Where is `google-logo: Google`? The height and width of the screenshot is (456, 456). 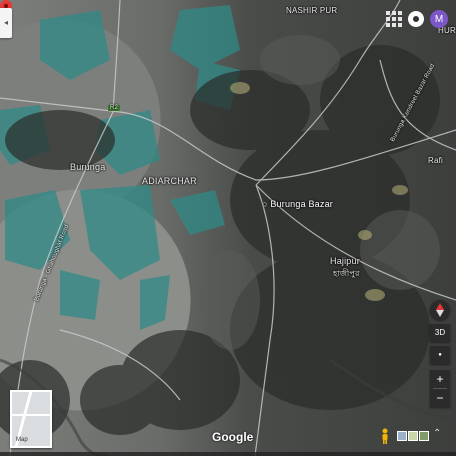
google-logo: Google is located at coordinates (233, 437).